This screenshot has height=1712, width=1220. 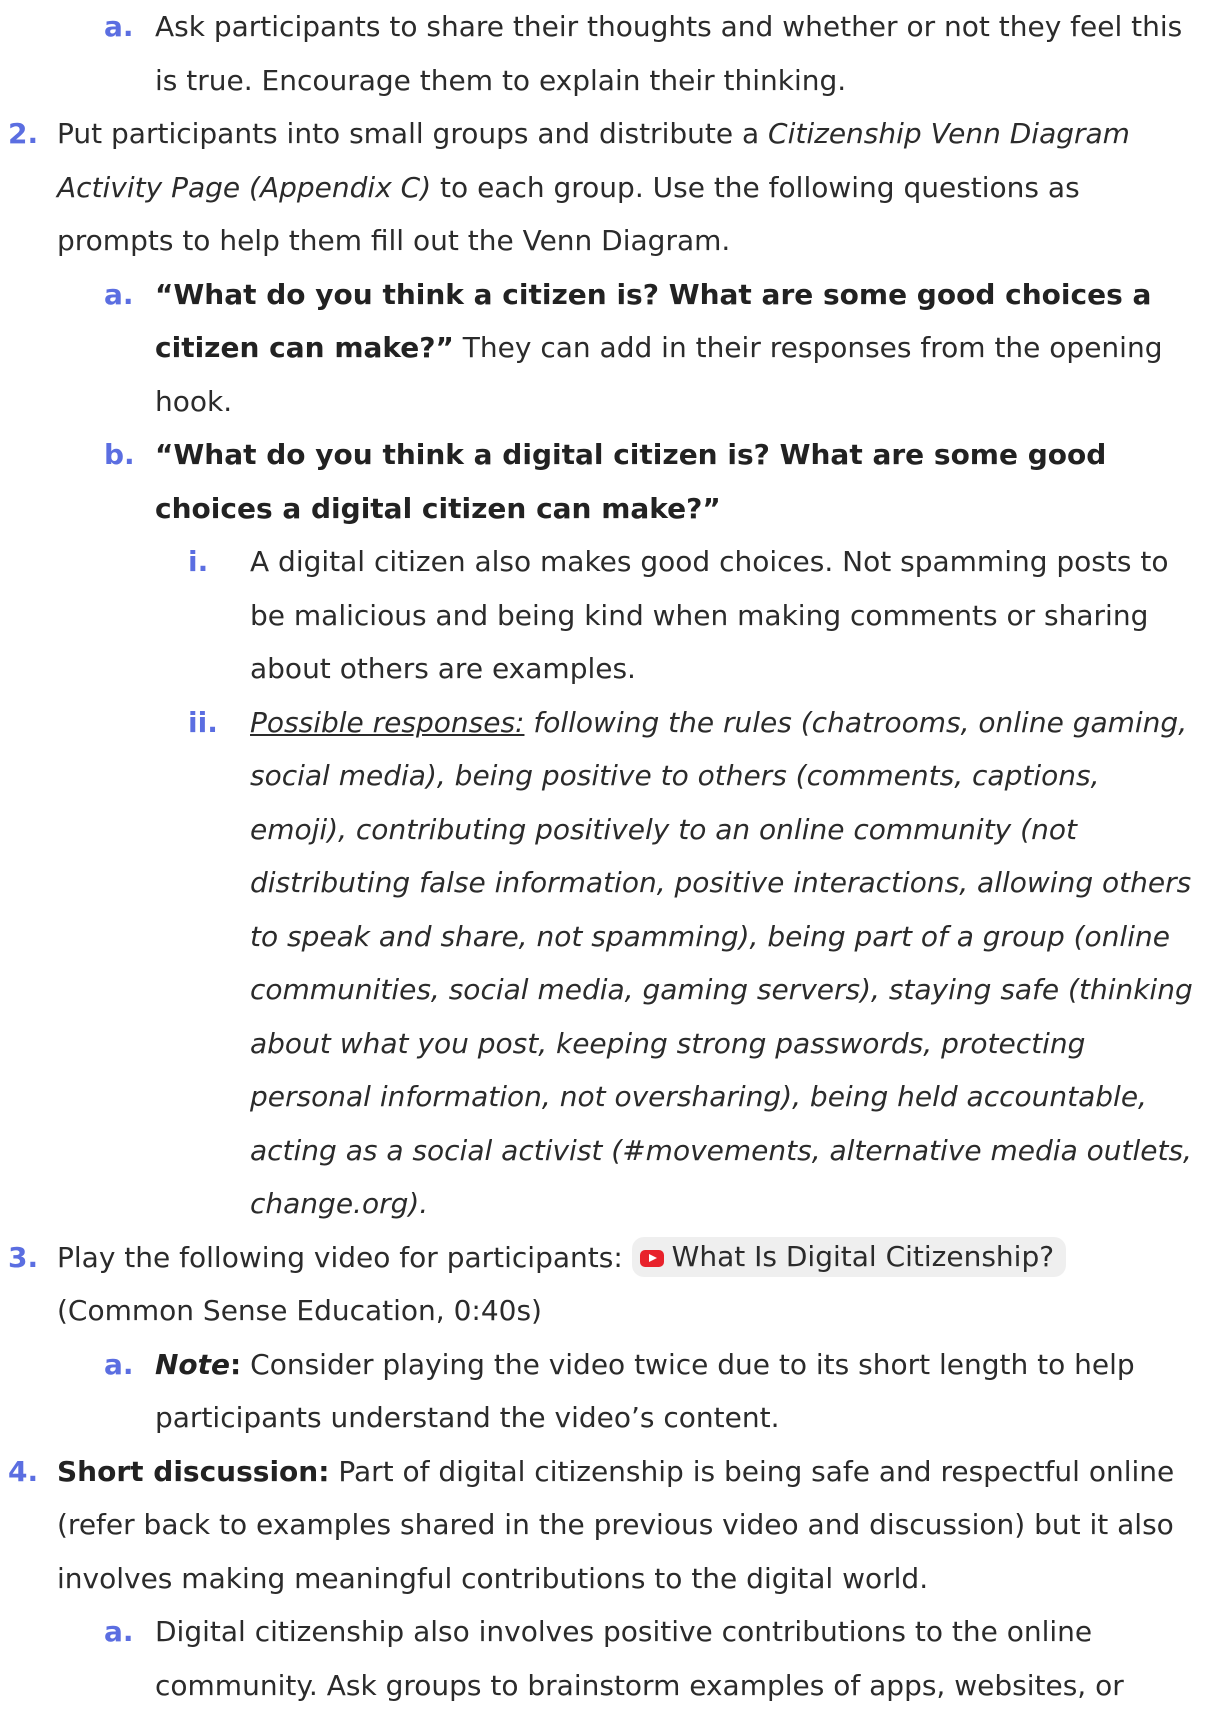 What do you see at coordinates (236, 1364) in the screenshot?
I see `note-colon: :` at bounding box center [236, 1364].